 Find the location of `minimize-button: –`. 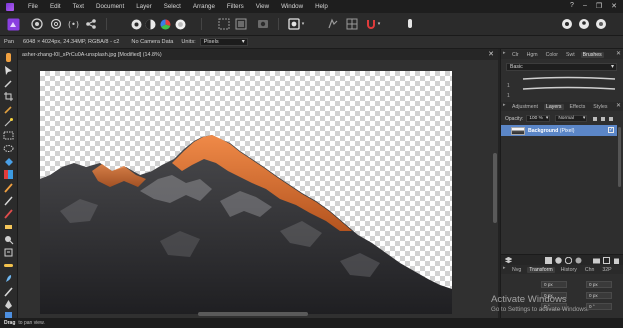

minimize-button: – is located at coordinates (585, 6).